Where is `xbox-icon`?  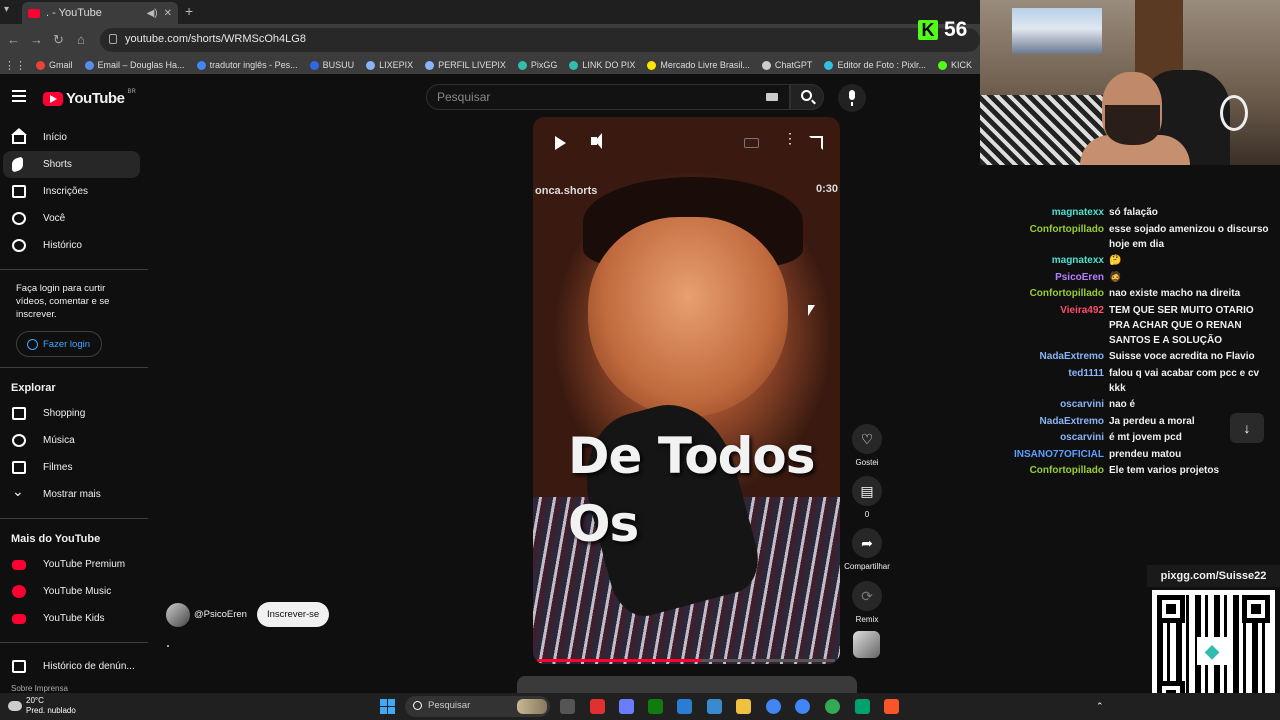
xbox-icon is located at coordinates (655, 706).